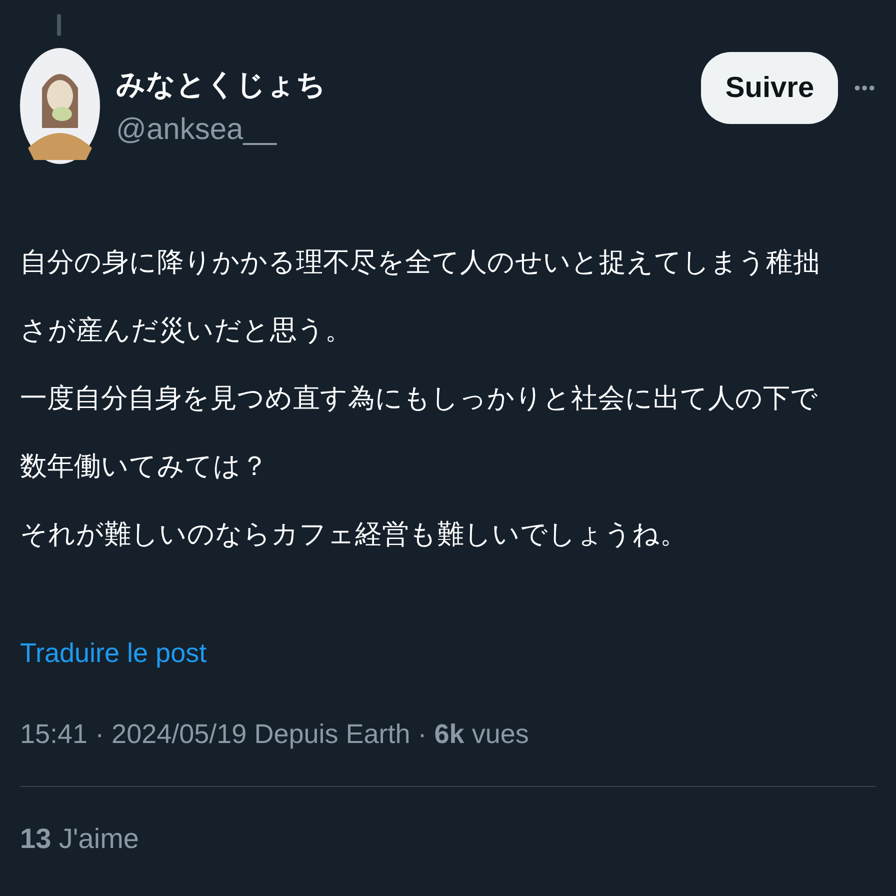 The width and height of the screenshot is (896, 896). I want to click on display-name: みなとくじょち, so click(221, 85).